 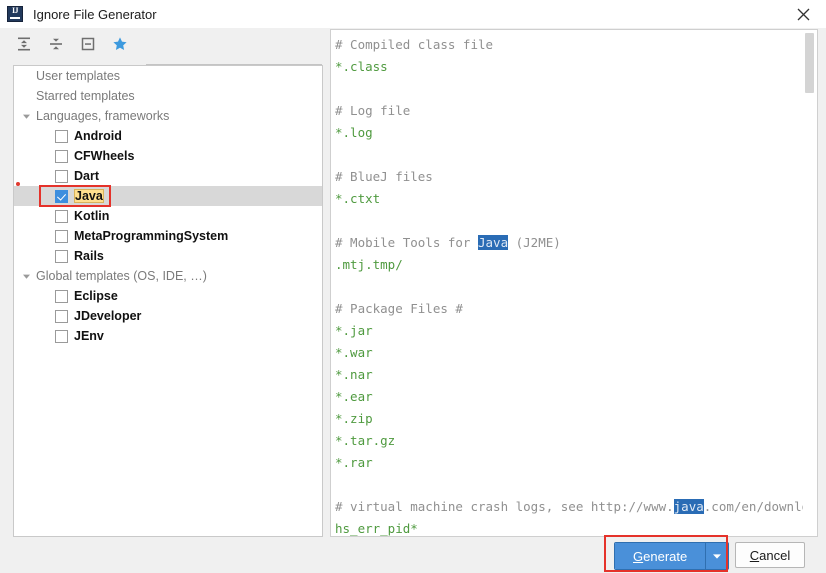 I want to click on tree-row-label: Starred templates, so click(x=85, y=96).